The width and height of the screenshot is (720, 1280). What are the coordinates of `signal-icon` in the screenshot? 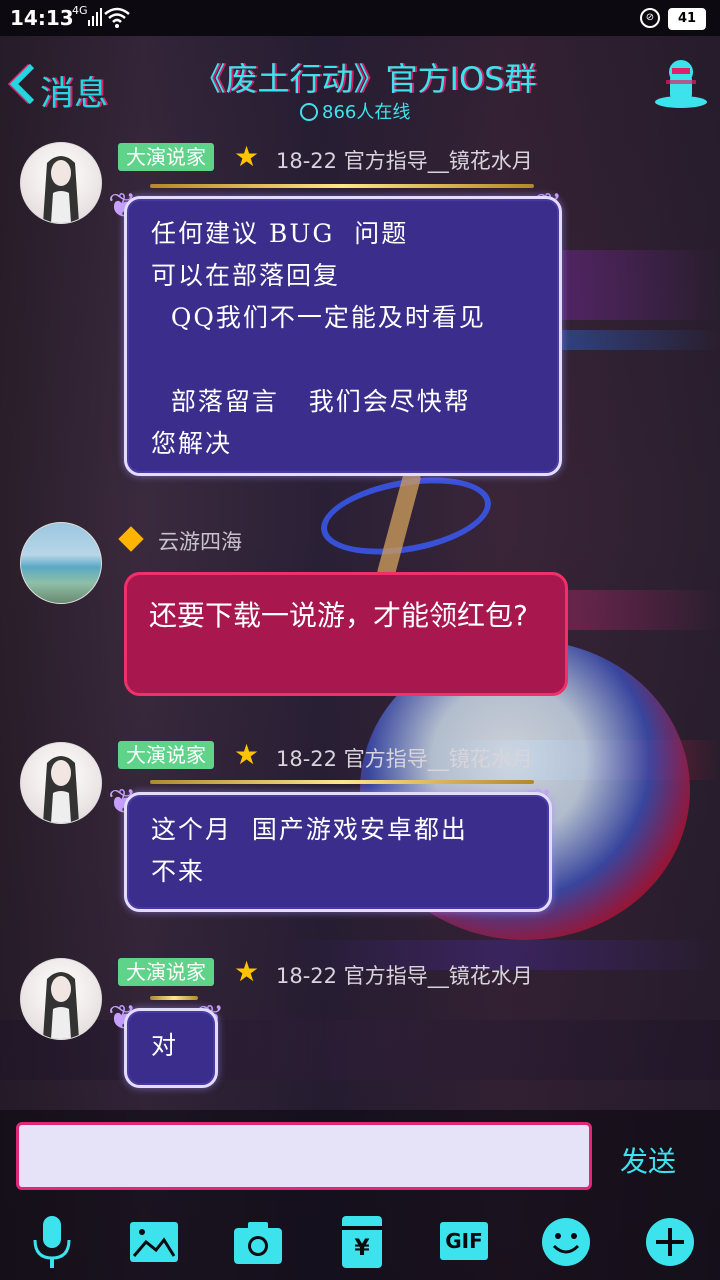 It's located at (95, 17).